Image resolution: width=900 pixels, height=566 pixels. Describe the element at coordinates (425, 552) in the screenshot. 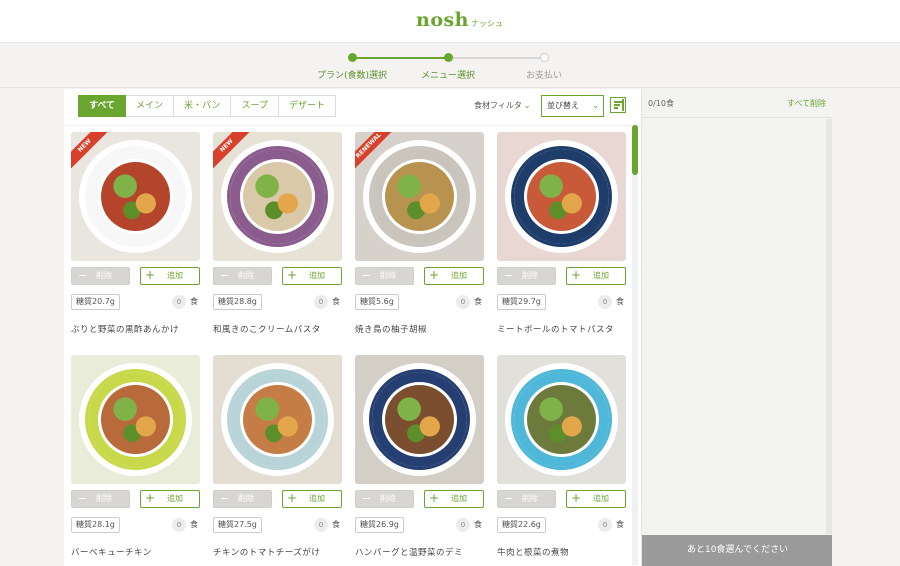

I see `menu-name: ハンバーグと温野菜のデミ` at that location.